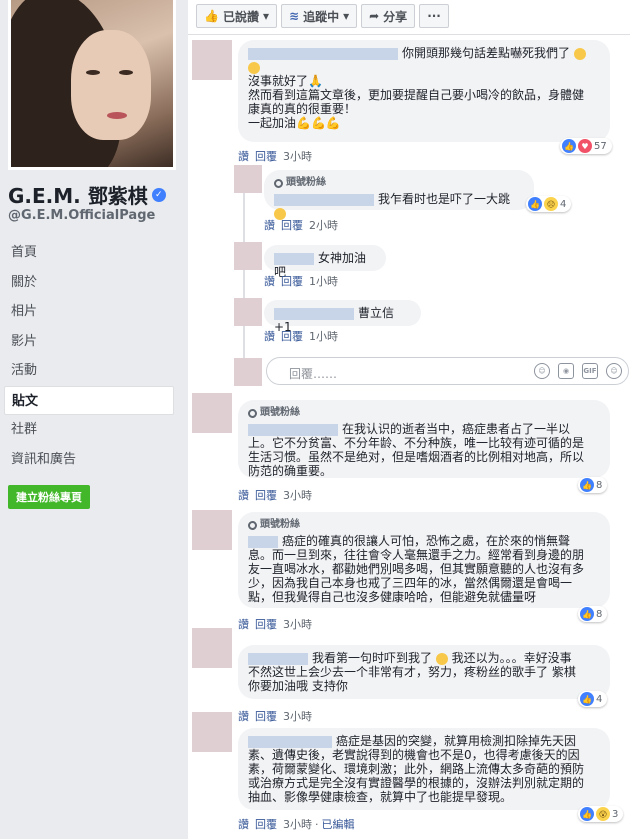  I want to click on more-options-button: ···, so click(434, 16).